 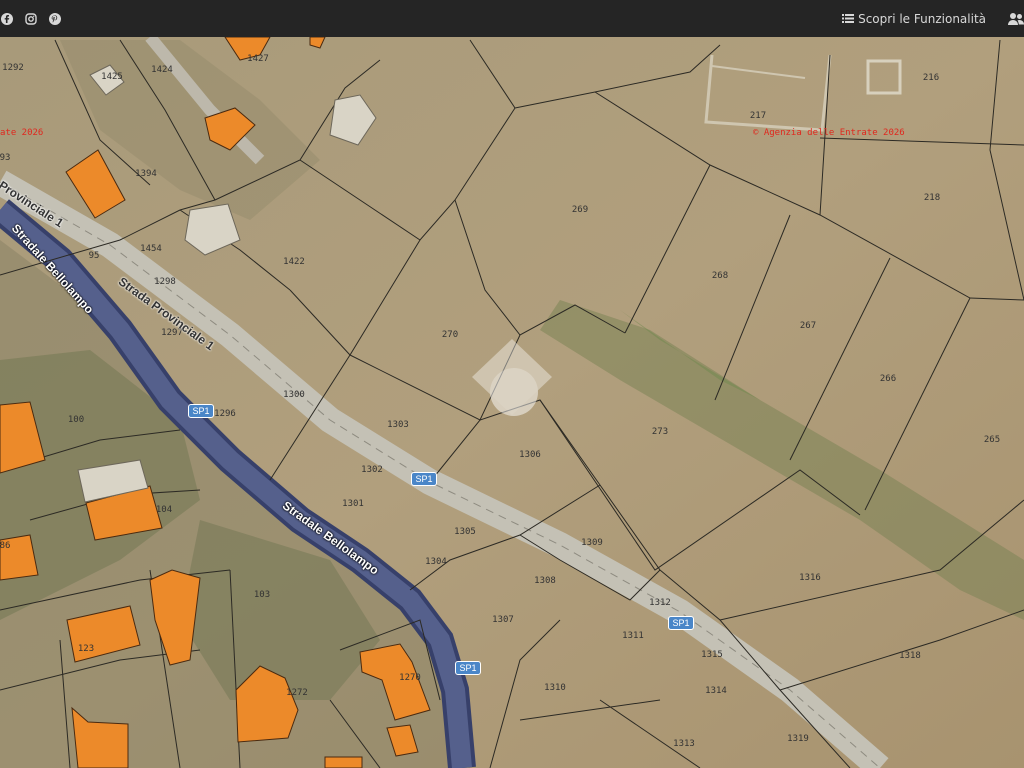 I want to click on parcel-label: 123, so click(x=86, y=649).